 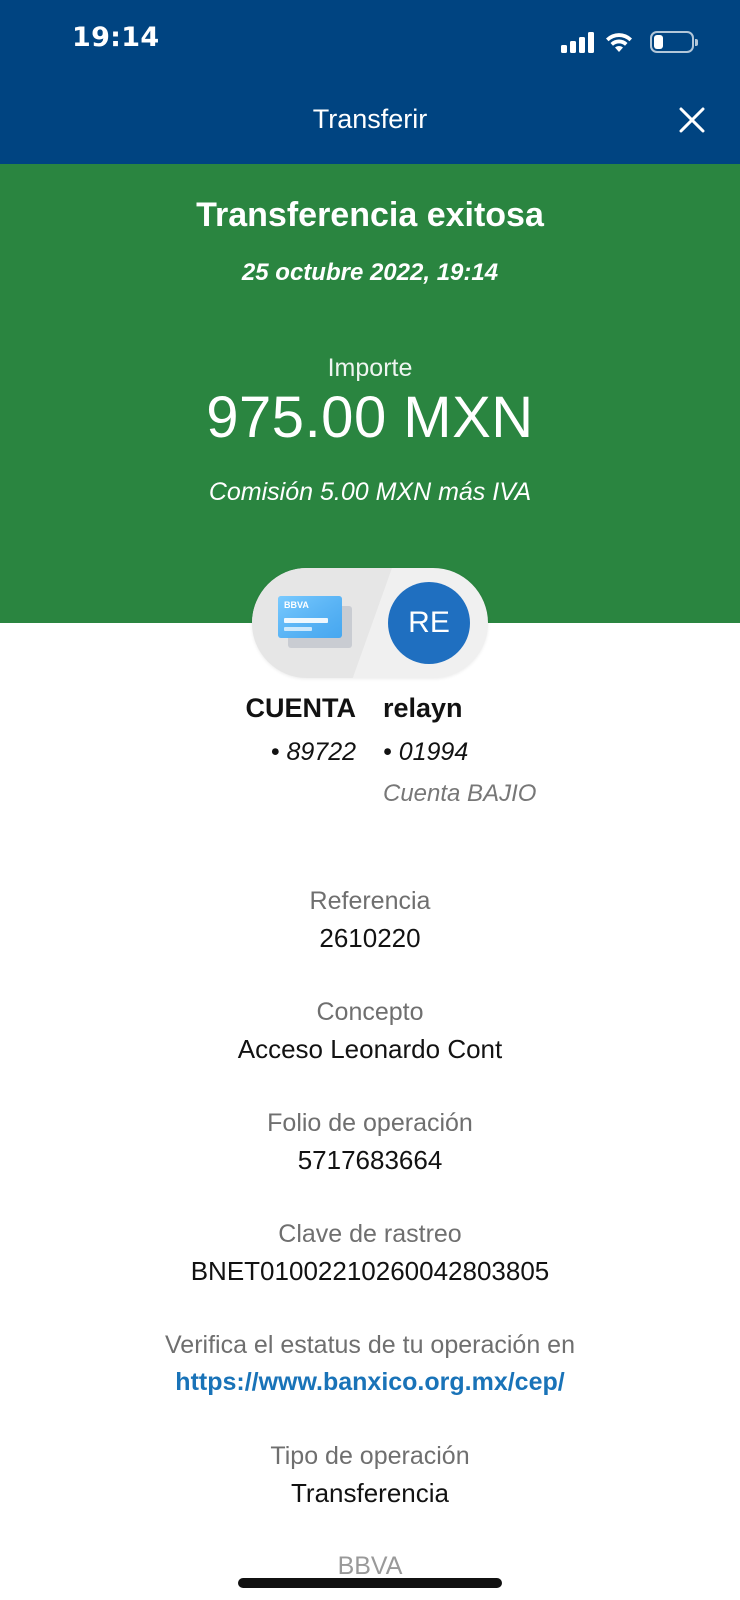 What do you see at coordinates (370, 215) in the screenshot?
I see `success-title: Transferencia exitosa` at bounding box center [370, 215].